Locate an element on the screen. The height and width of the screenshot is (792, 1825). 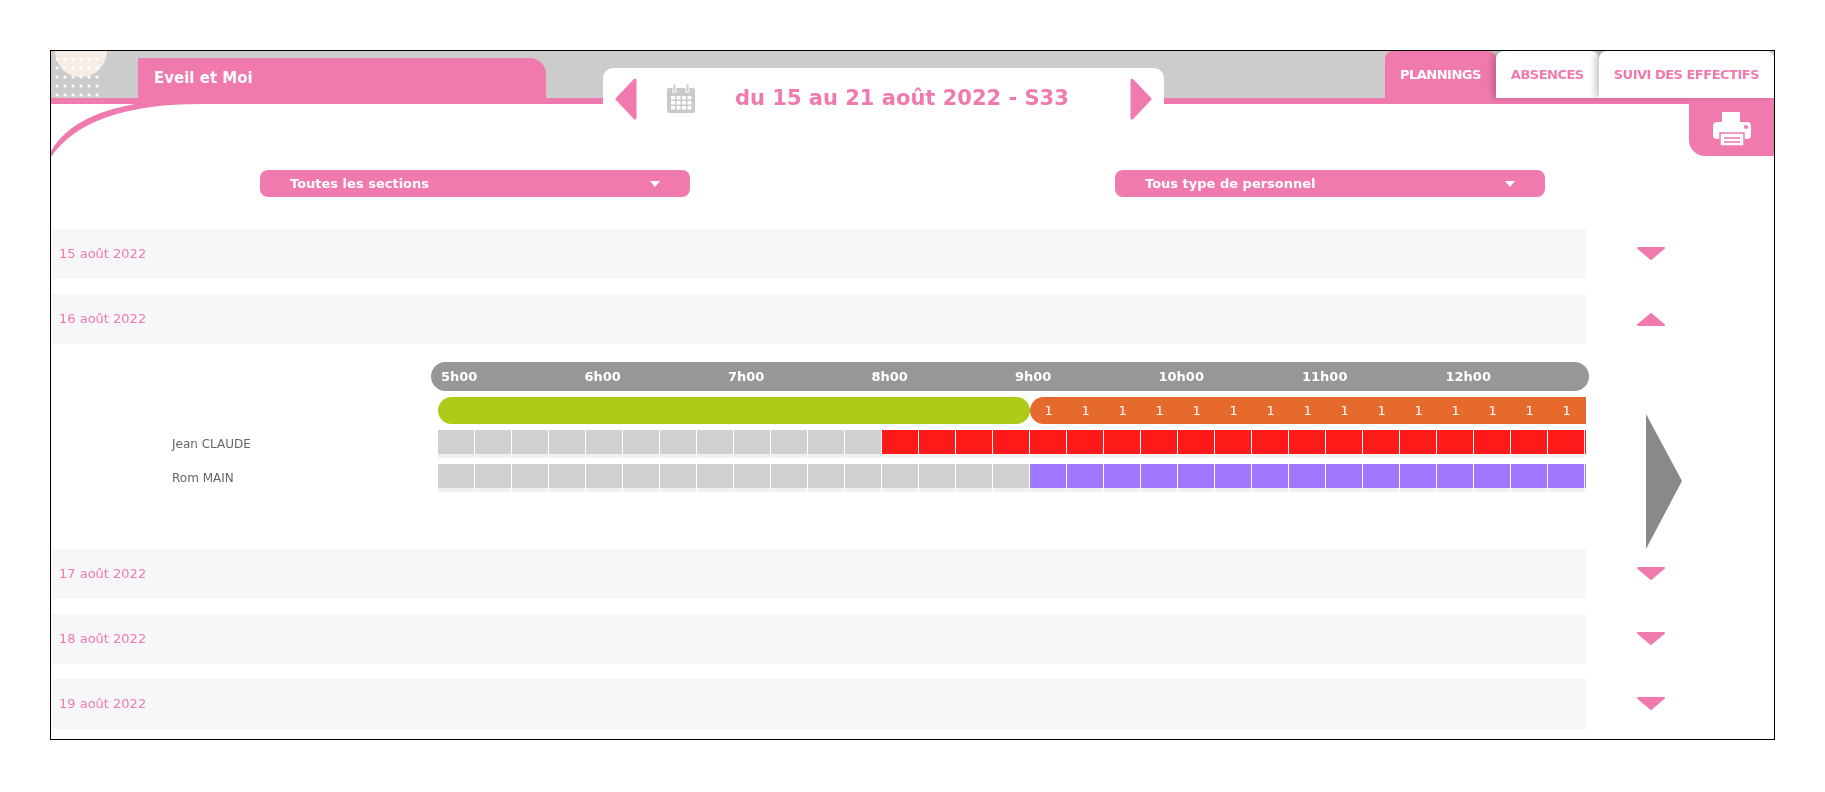
hour-label: 12h00 is located at coordinates (1468, 376).